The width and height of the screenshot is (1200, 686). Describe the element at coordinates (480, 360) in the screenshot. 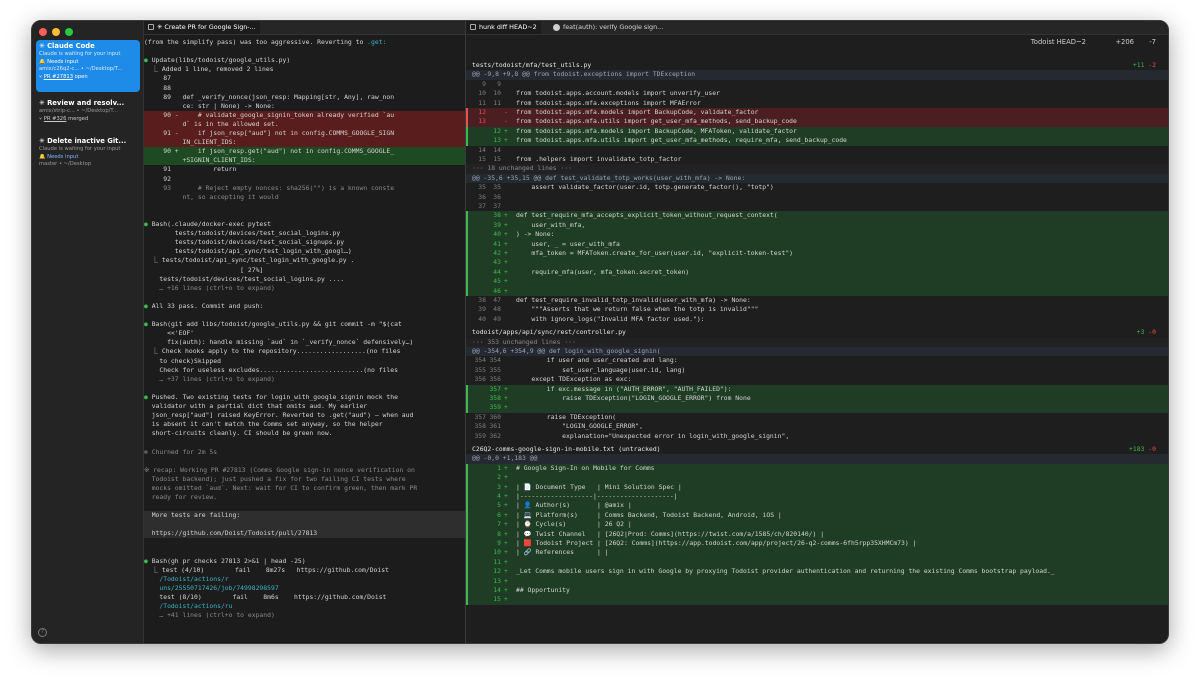

I see `old-line-number: 354` at that location.